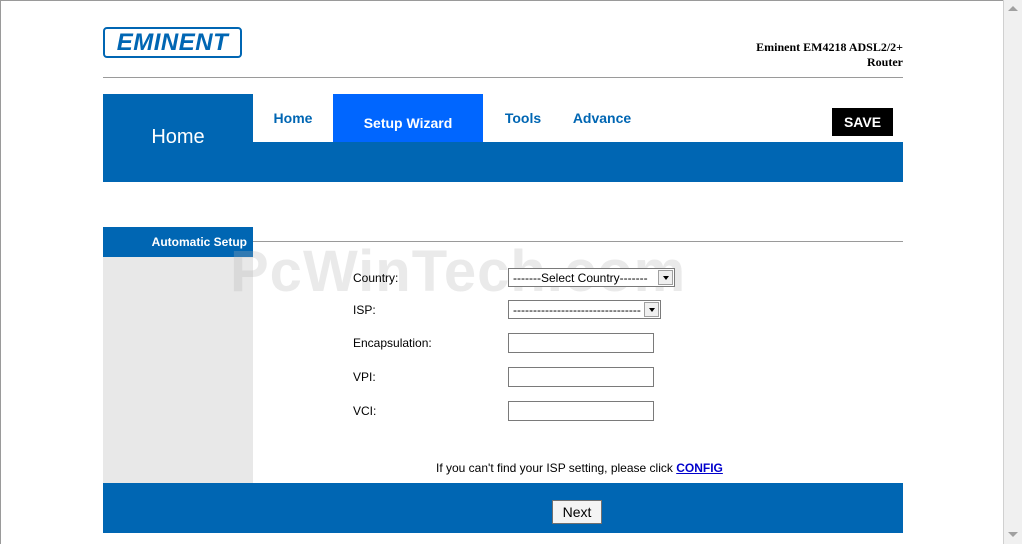  I want to click on country-select: -------Select Country-------, so click(591, 277).